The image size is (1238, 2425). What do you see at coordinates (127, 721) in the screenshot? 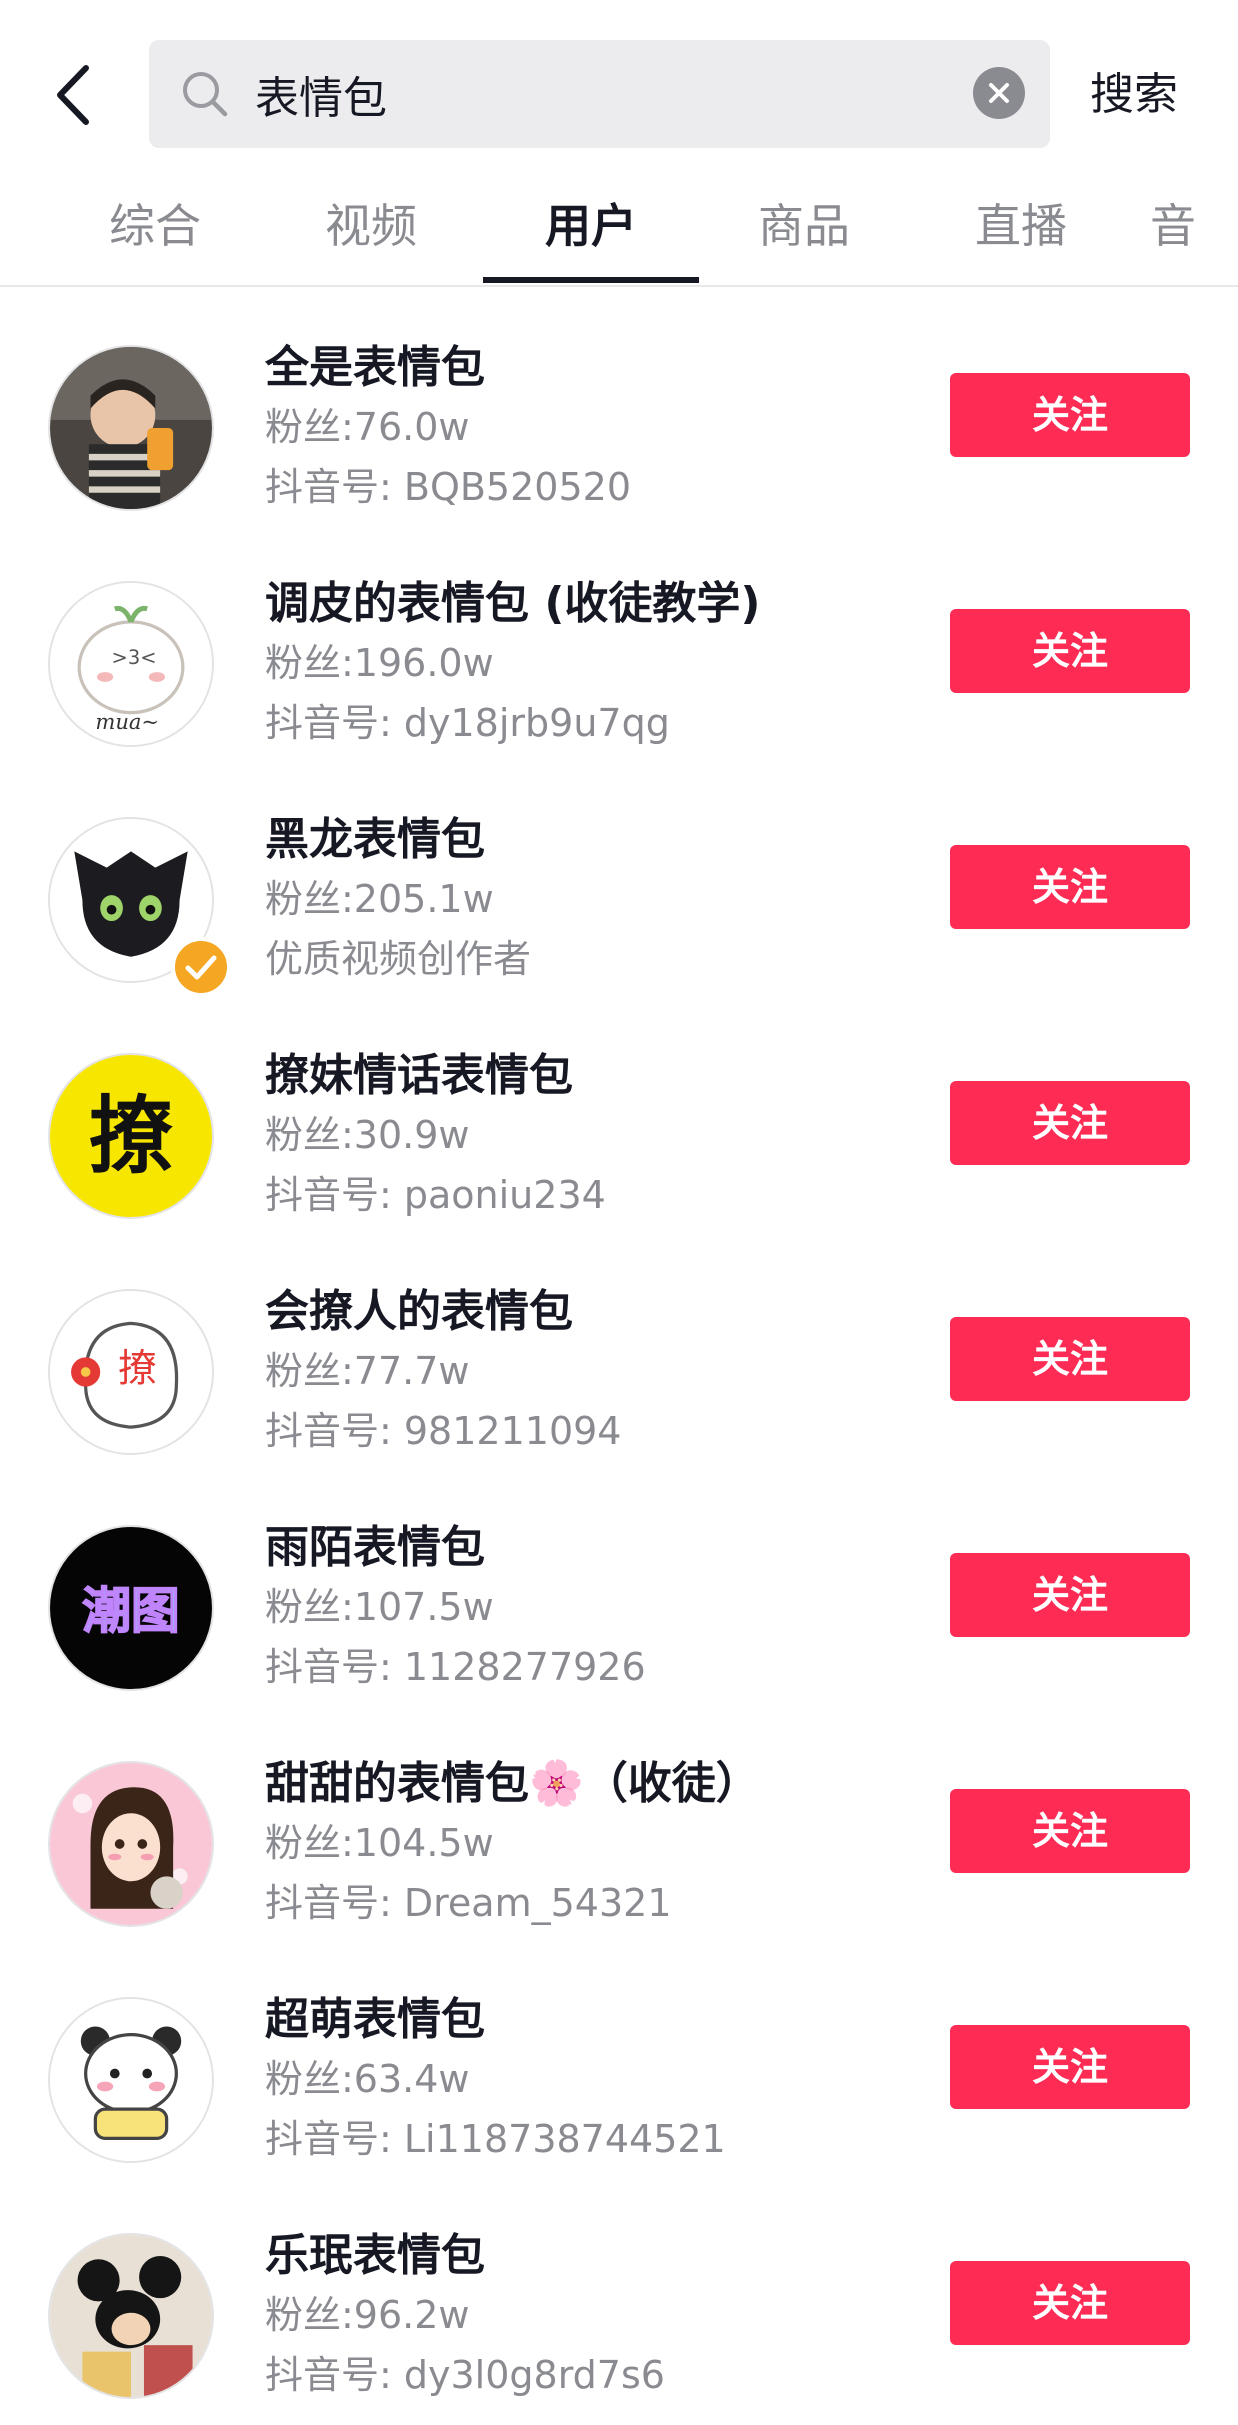
I see `svg-text: mua~` at bounding box center [127, 721].